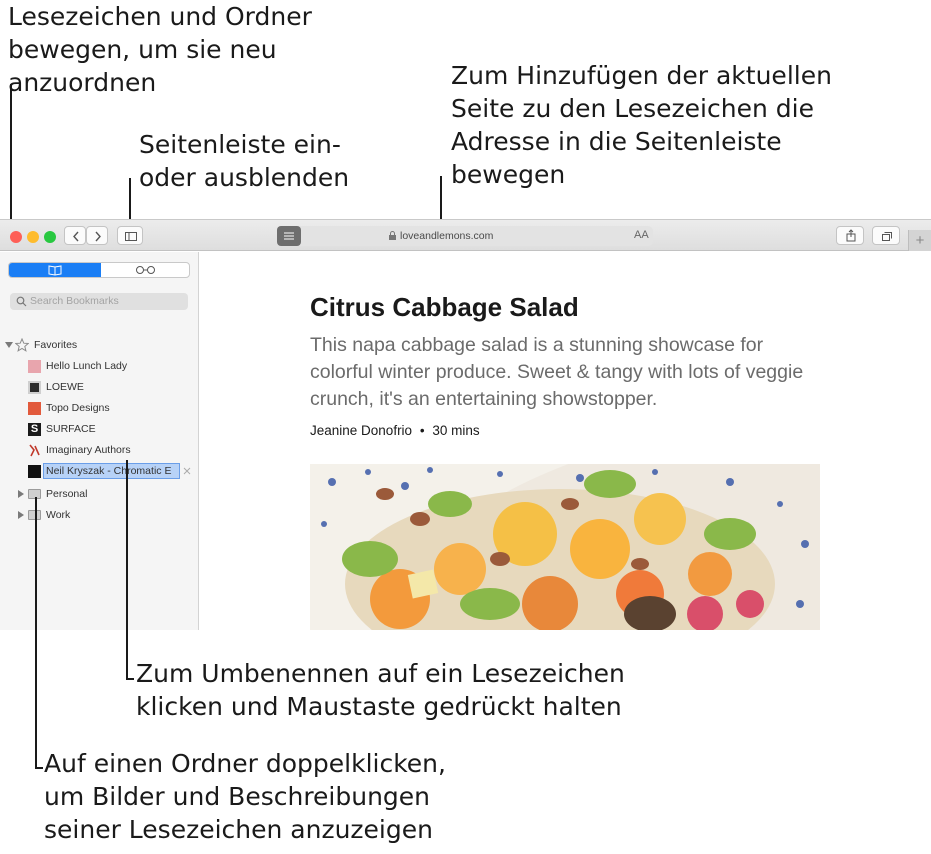 The height and width of the screenshot is (854, 931). What do you see at coordinates (74, 301) in the screenshot?
I see `search-placeholder: Search Bookmarks` at bounding box center [74, 301].